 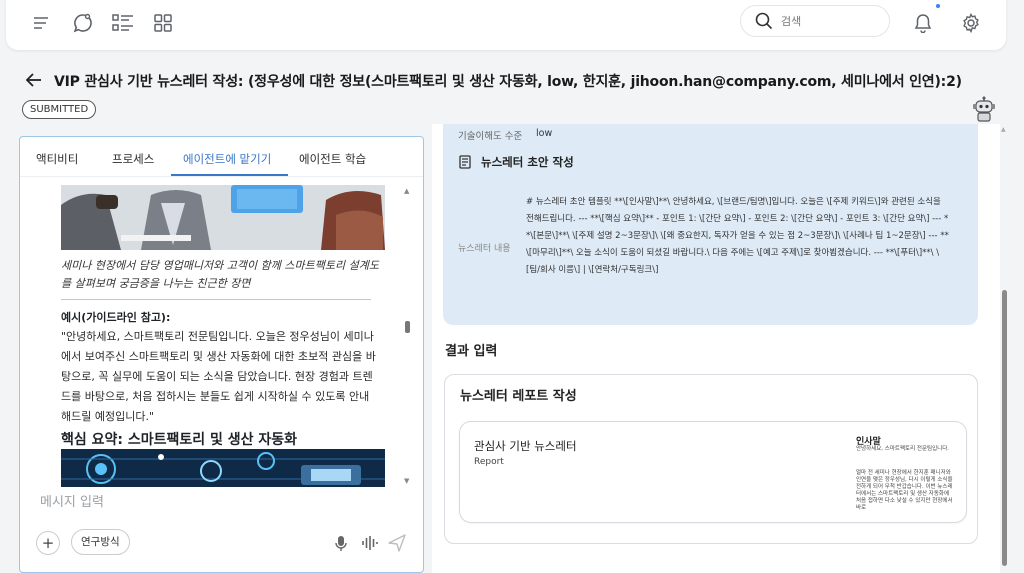 What do you see at coordinates (1003, 129) in the screenshot?
I see `page-scroll-up-icon: ▲` at bounding box center [1003, 129].